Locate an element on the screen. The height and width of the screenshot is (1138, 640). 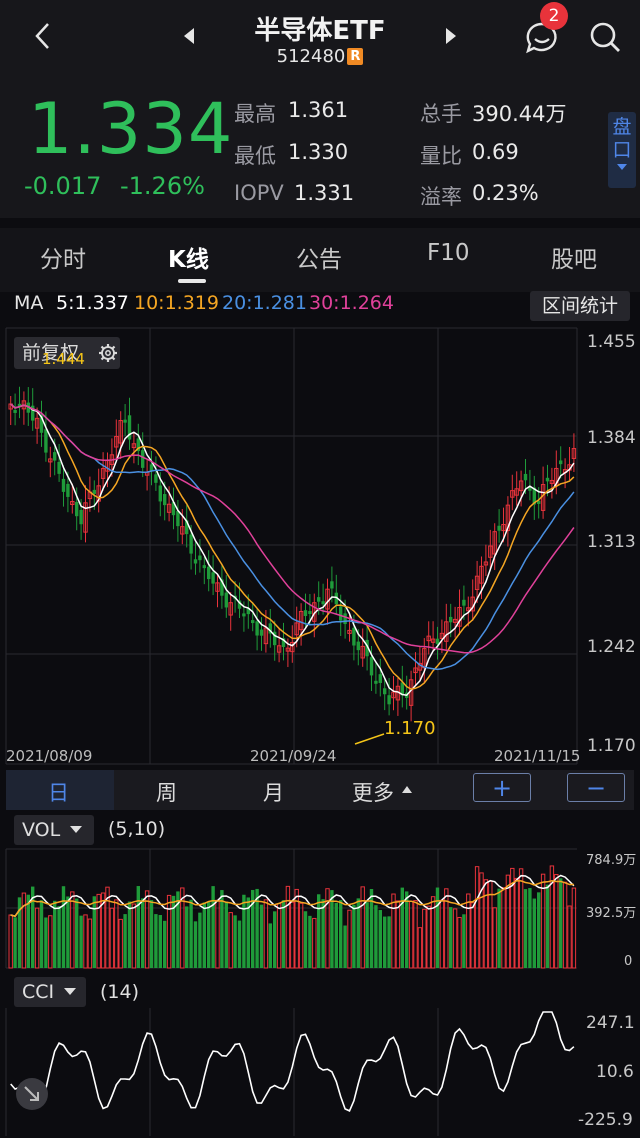
cci-line is located at coordinates (292, 1061).